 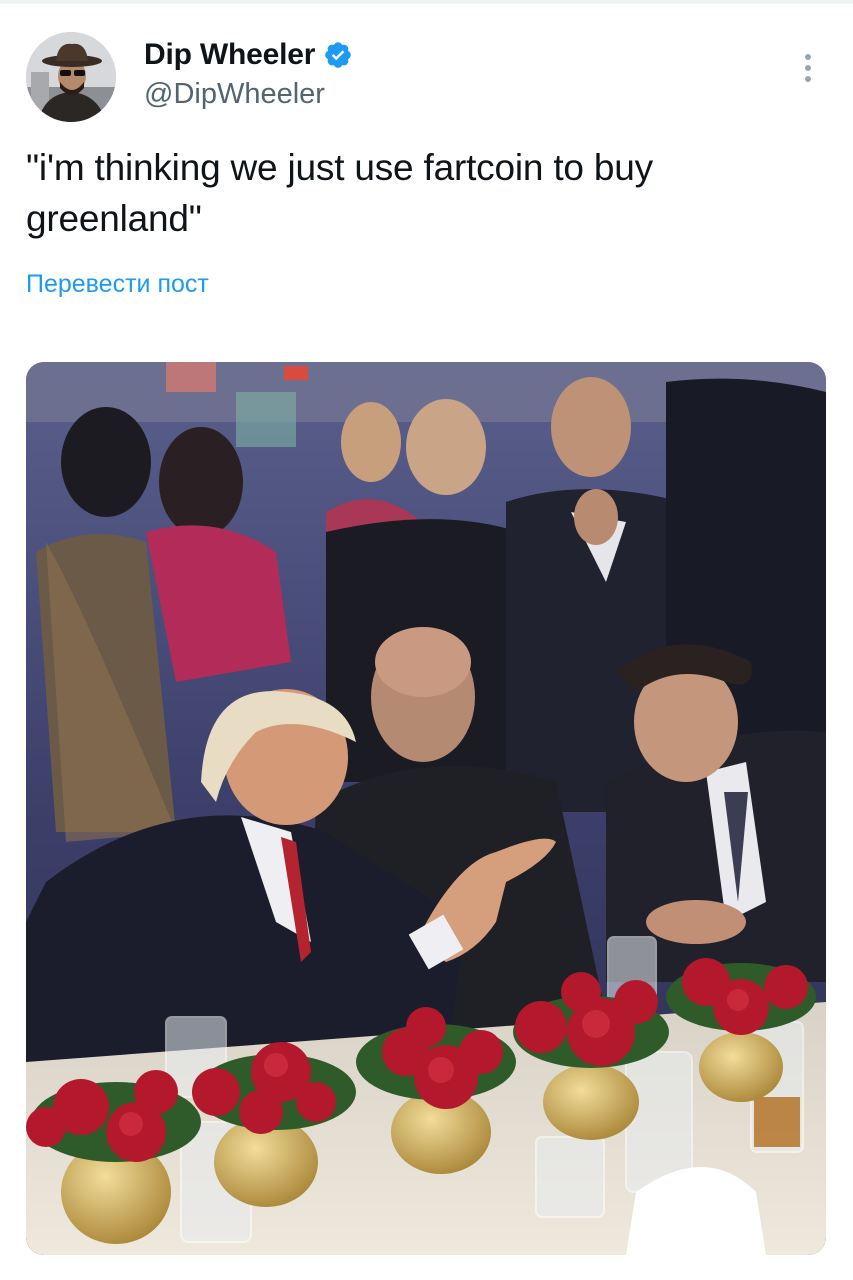 What do you see at coordinates (426, 2) in the screenshot?
I see `top-divider` at bounding box center [426, 2].